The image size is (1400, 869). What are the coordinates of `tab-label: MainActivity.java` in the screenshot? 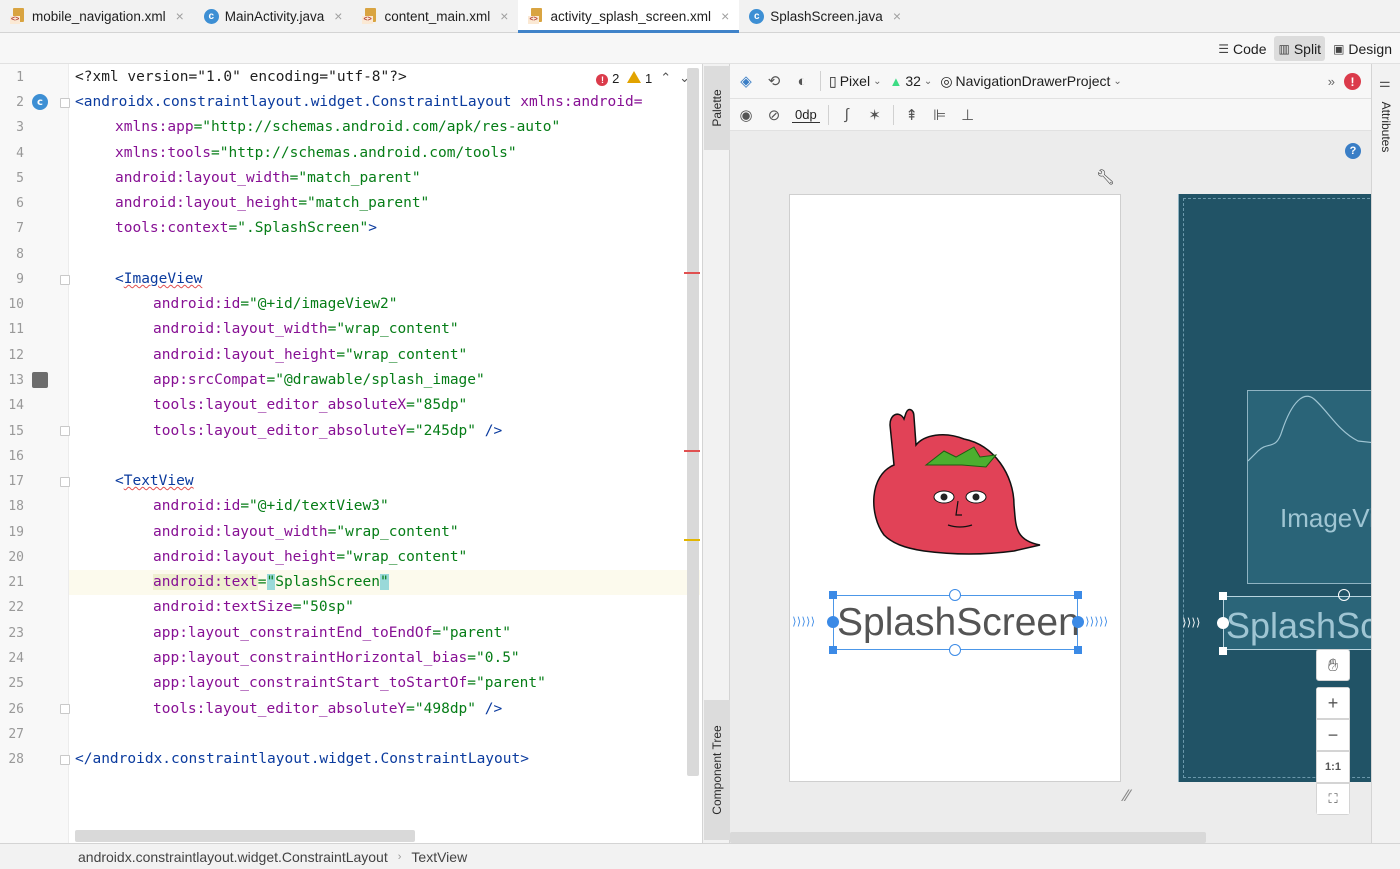 It's located at (274, 16).